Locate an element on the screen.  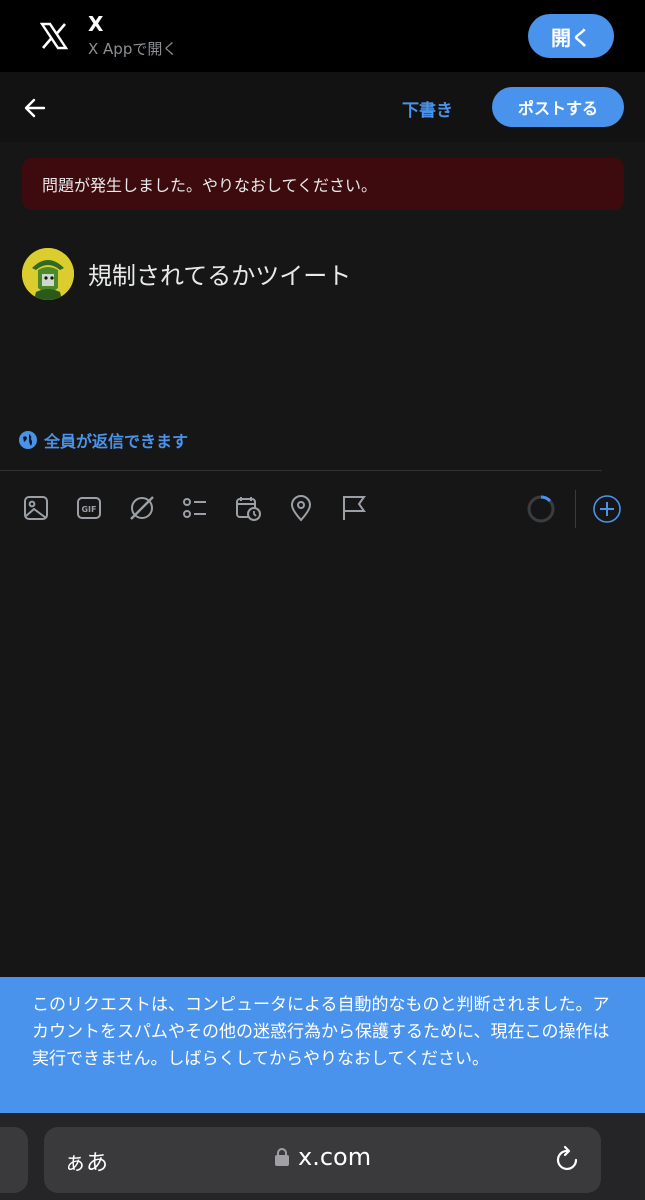
address-bar: ぁあ x.com is located at coordinates (322, 1160).